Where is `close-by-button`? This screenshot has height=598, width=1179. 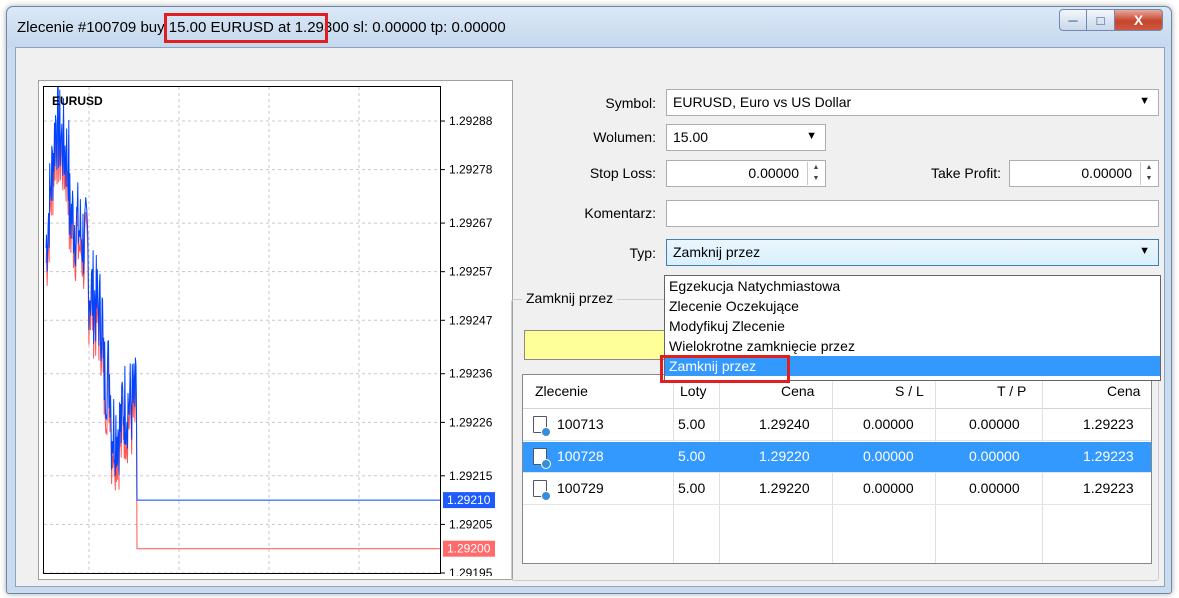
close-by-button is located at coordinates (604, 345).